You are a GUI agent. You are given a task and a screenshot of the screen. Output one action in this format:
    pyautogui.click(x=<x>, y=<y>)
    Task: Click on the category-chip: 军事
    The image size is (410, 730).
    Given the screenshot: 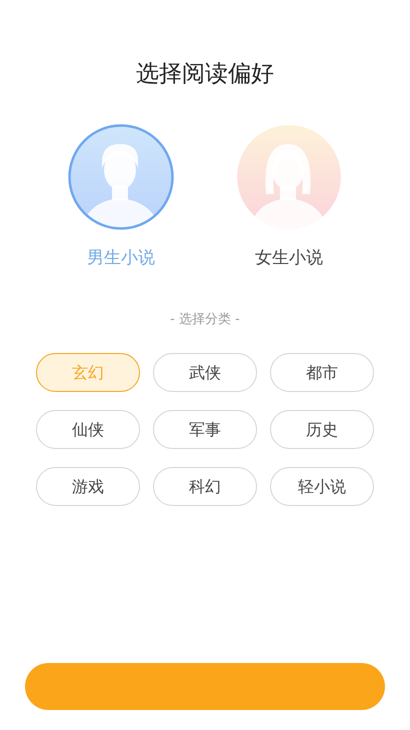 What is the action you would take?
    pyautogui.click(x=205, y=429)
    